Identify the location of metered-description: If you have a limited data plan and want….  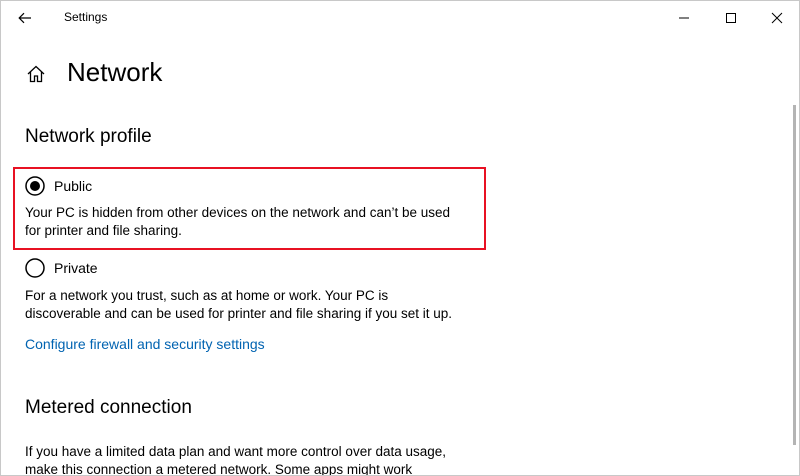
(260, 459).